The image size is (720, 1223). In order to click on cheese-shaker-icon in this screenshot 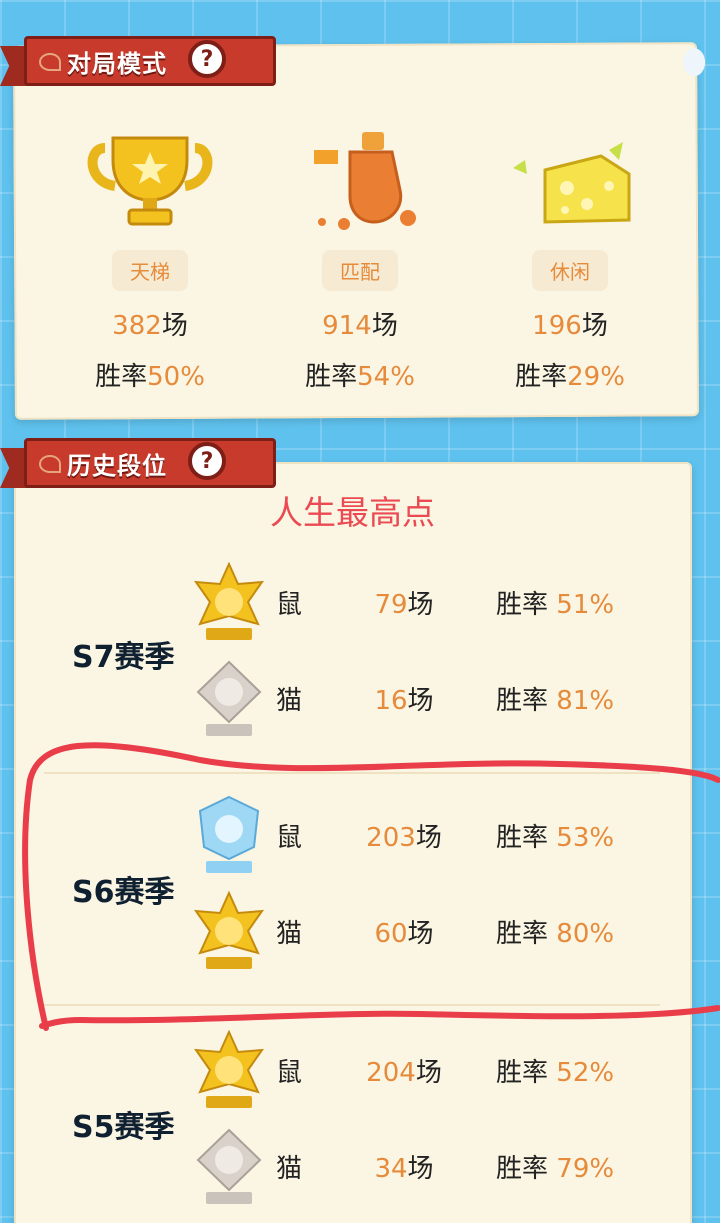, I will do `click(360, 170)`.